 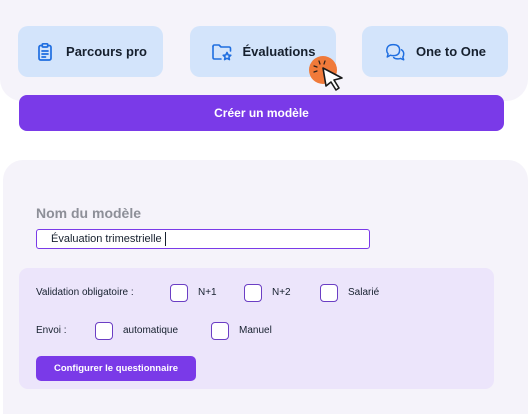 I want to click on tile-one-to-one: One to One, so click(x=435, y=51).